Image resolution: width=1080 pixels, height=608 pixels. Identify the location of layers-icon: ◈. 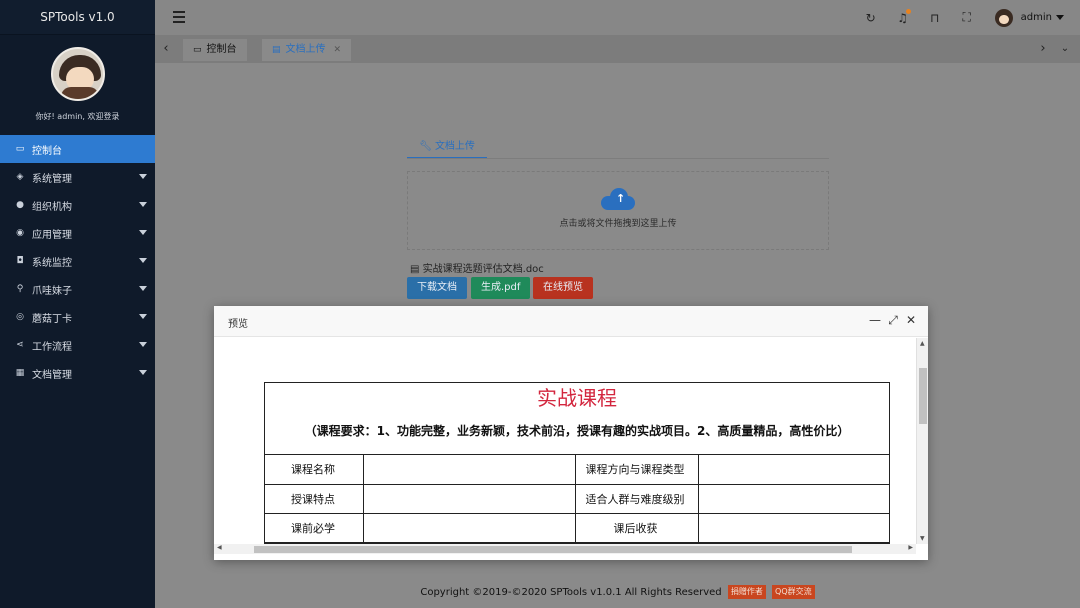
(20, 177).